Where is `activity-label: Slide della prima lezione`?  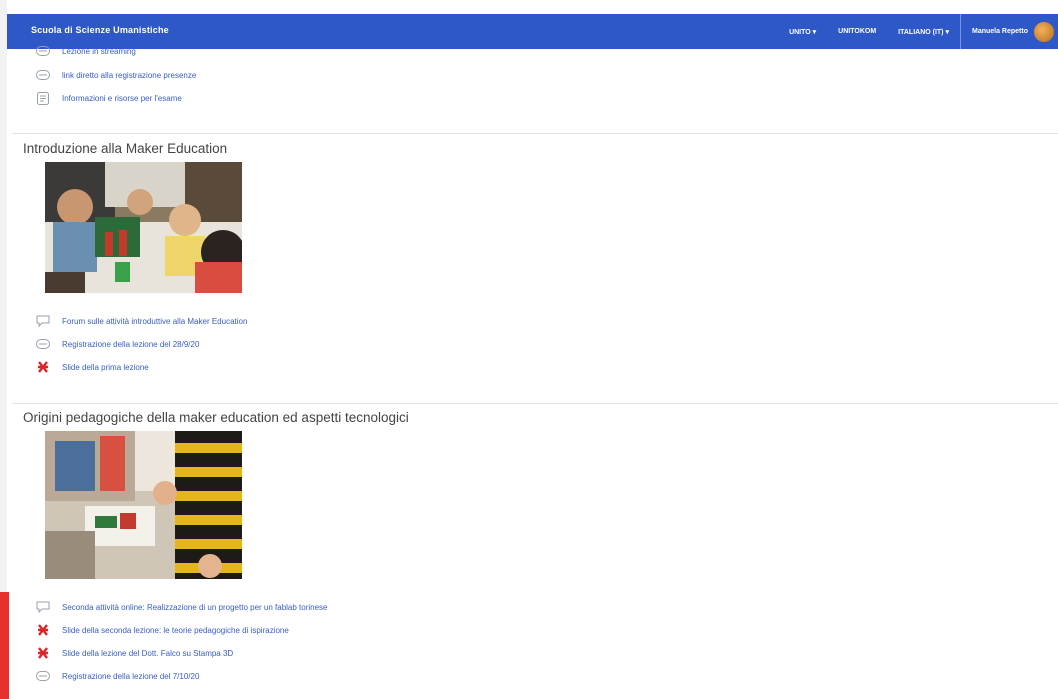
activity-label: Slide della prima lezione is located at coordinates (105, 367).